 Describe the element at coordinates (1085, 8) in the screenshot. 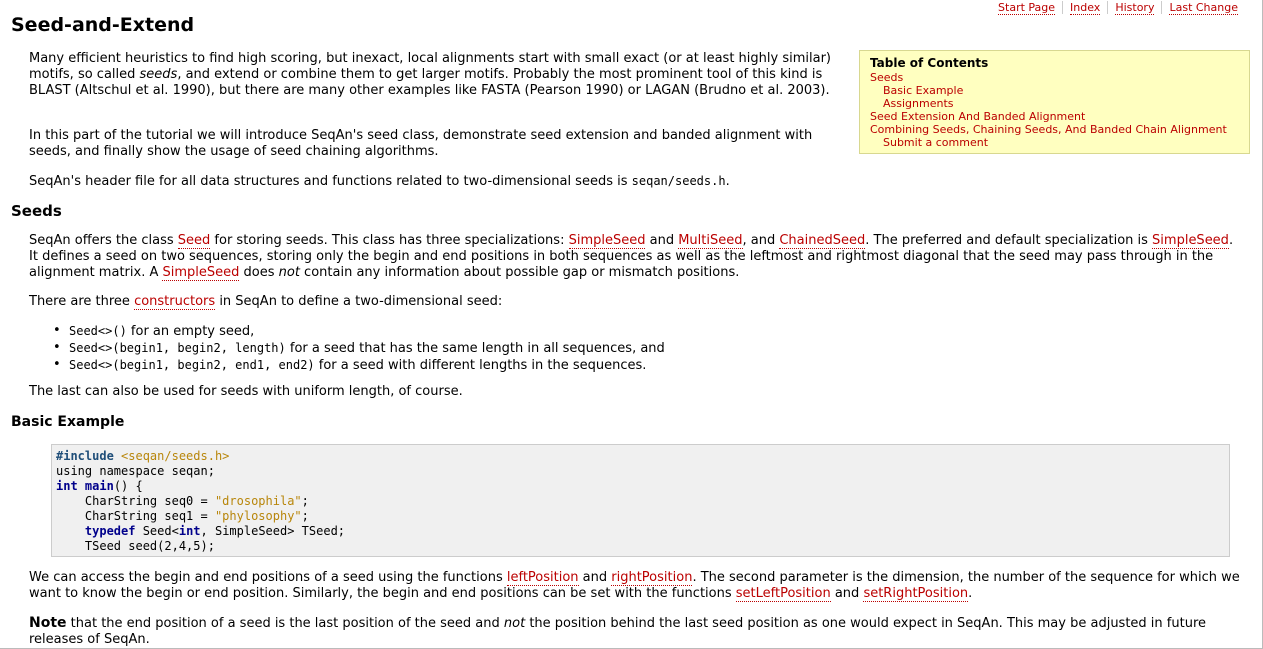

I see `nav-index-link: Index` at that location.